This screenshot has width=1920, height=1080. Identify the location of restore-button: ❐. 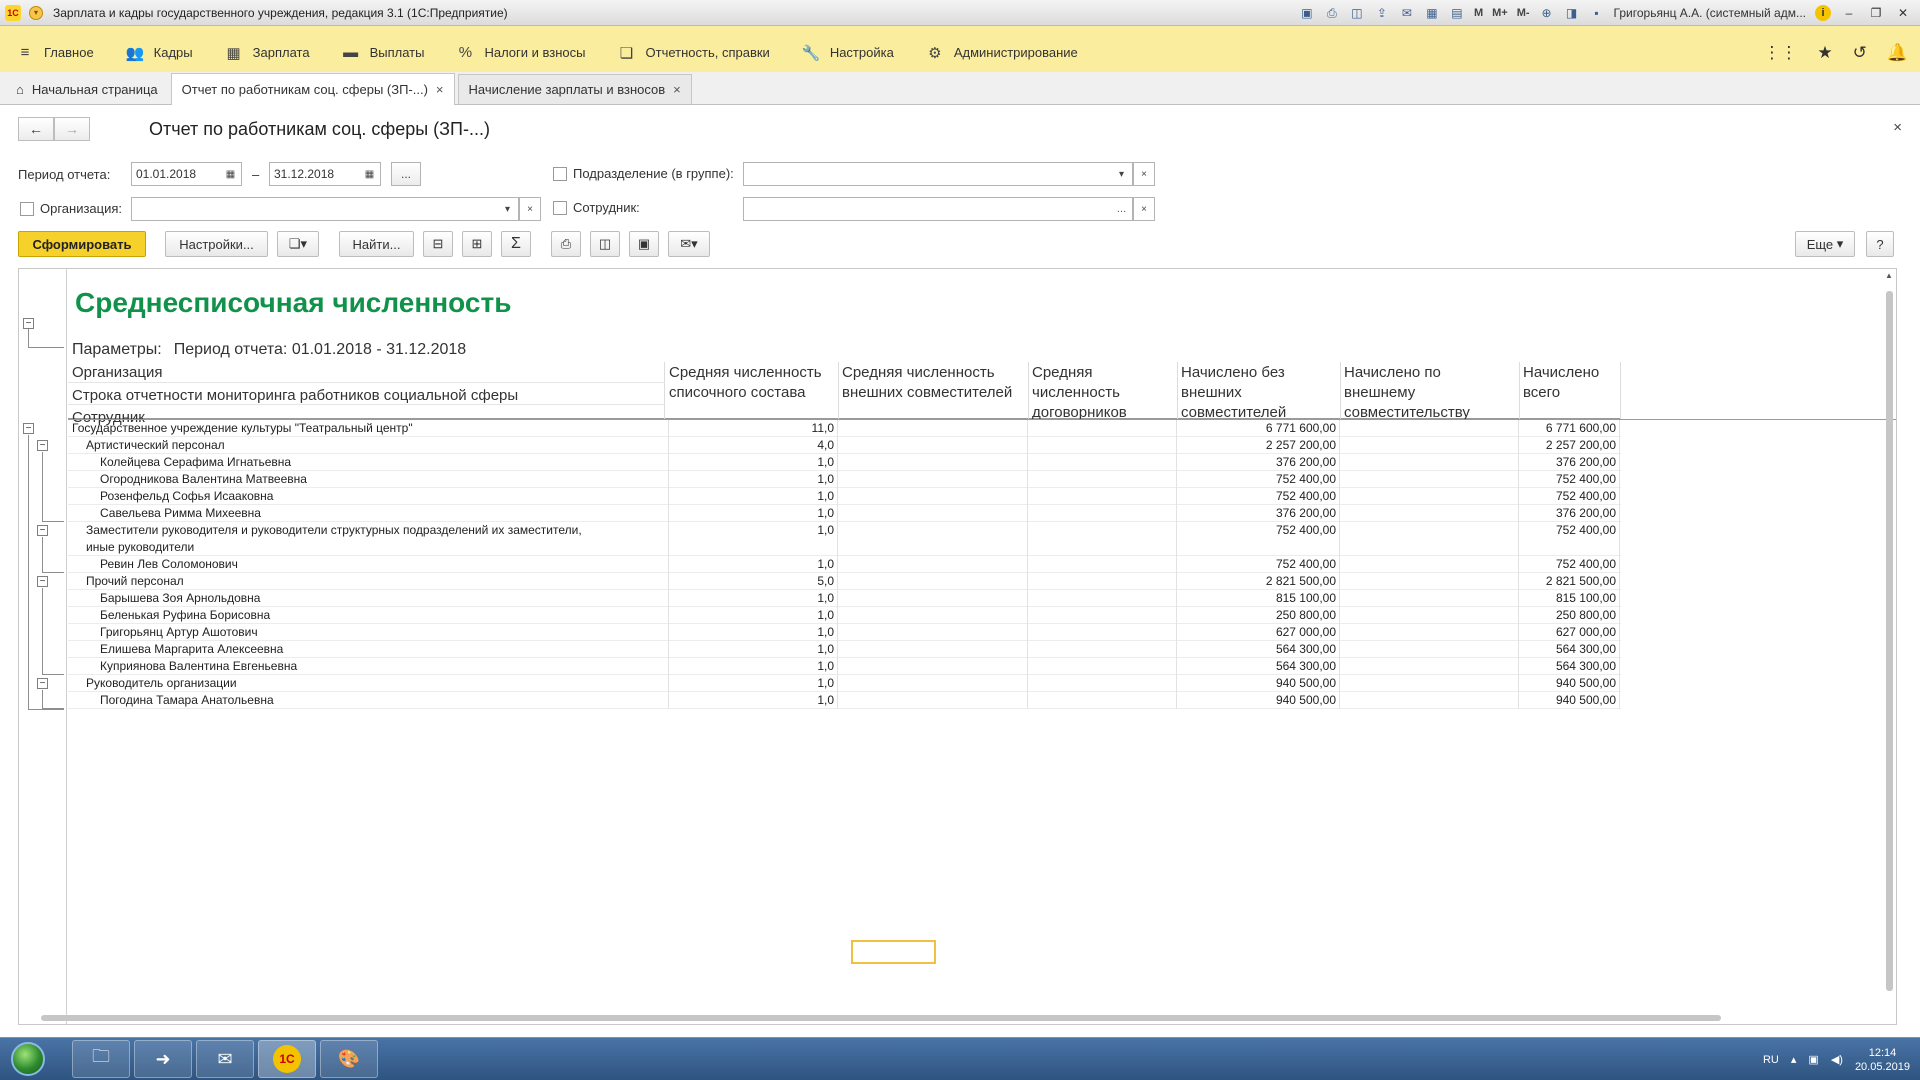
(1876, 13).